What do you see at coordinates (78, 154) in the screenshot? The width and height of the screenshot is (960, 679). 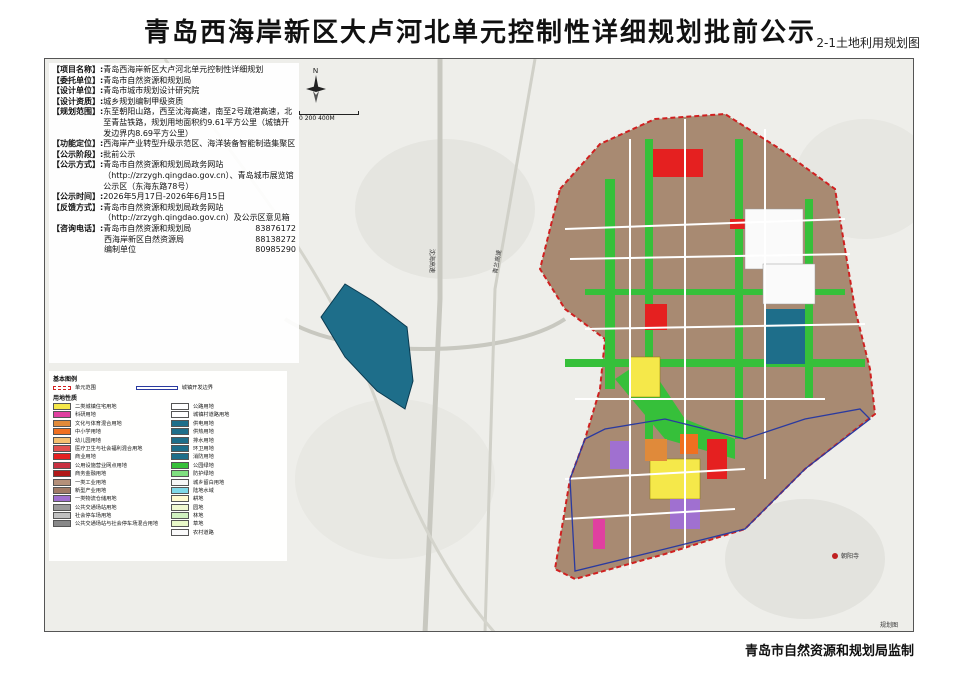 I see `info-key: 【公示阶段】:` at bounding box center [78, 154].